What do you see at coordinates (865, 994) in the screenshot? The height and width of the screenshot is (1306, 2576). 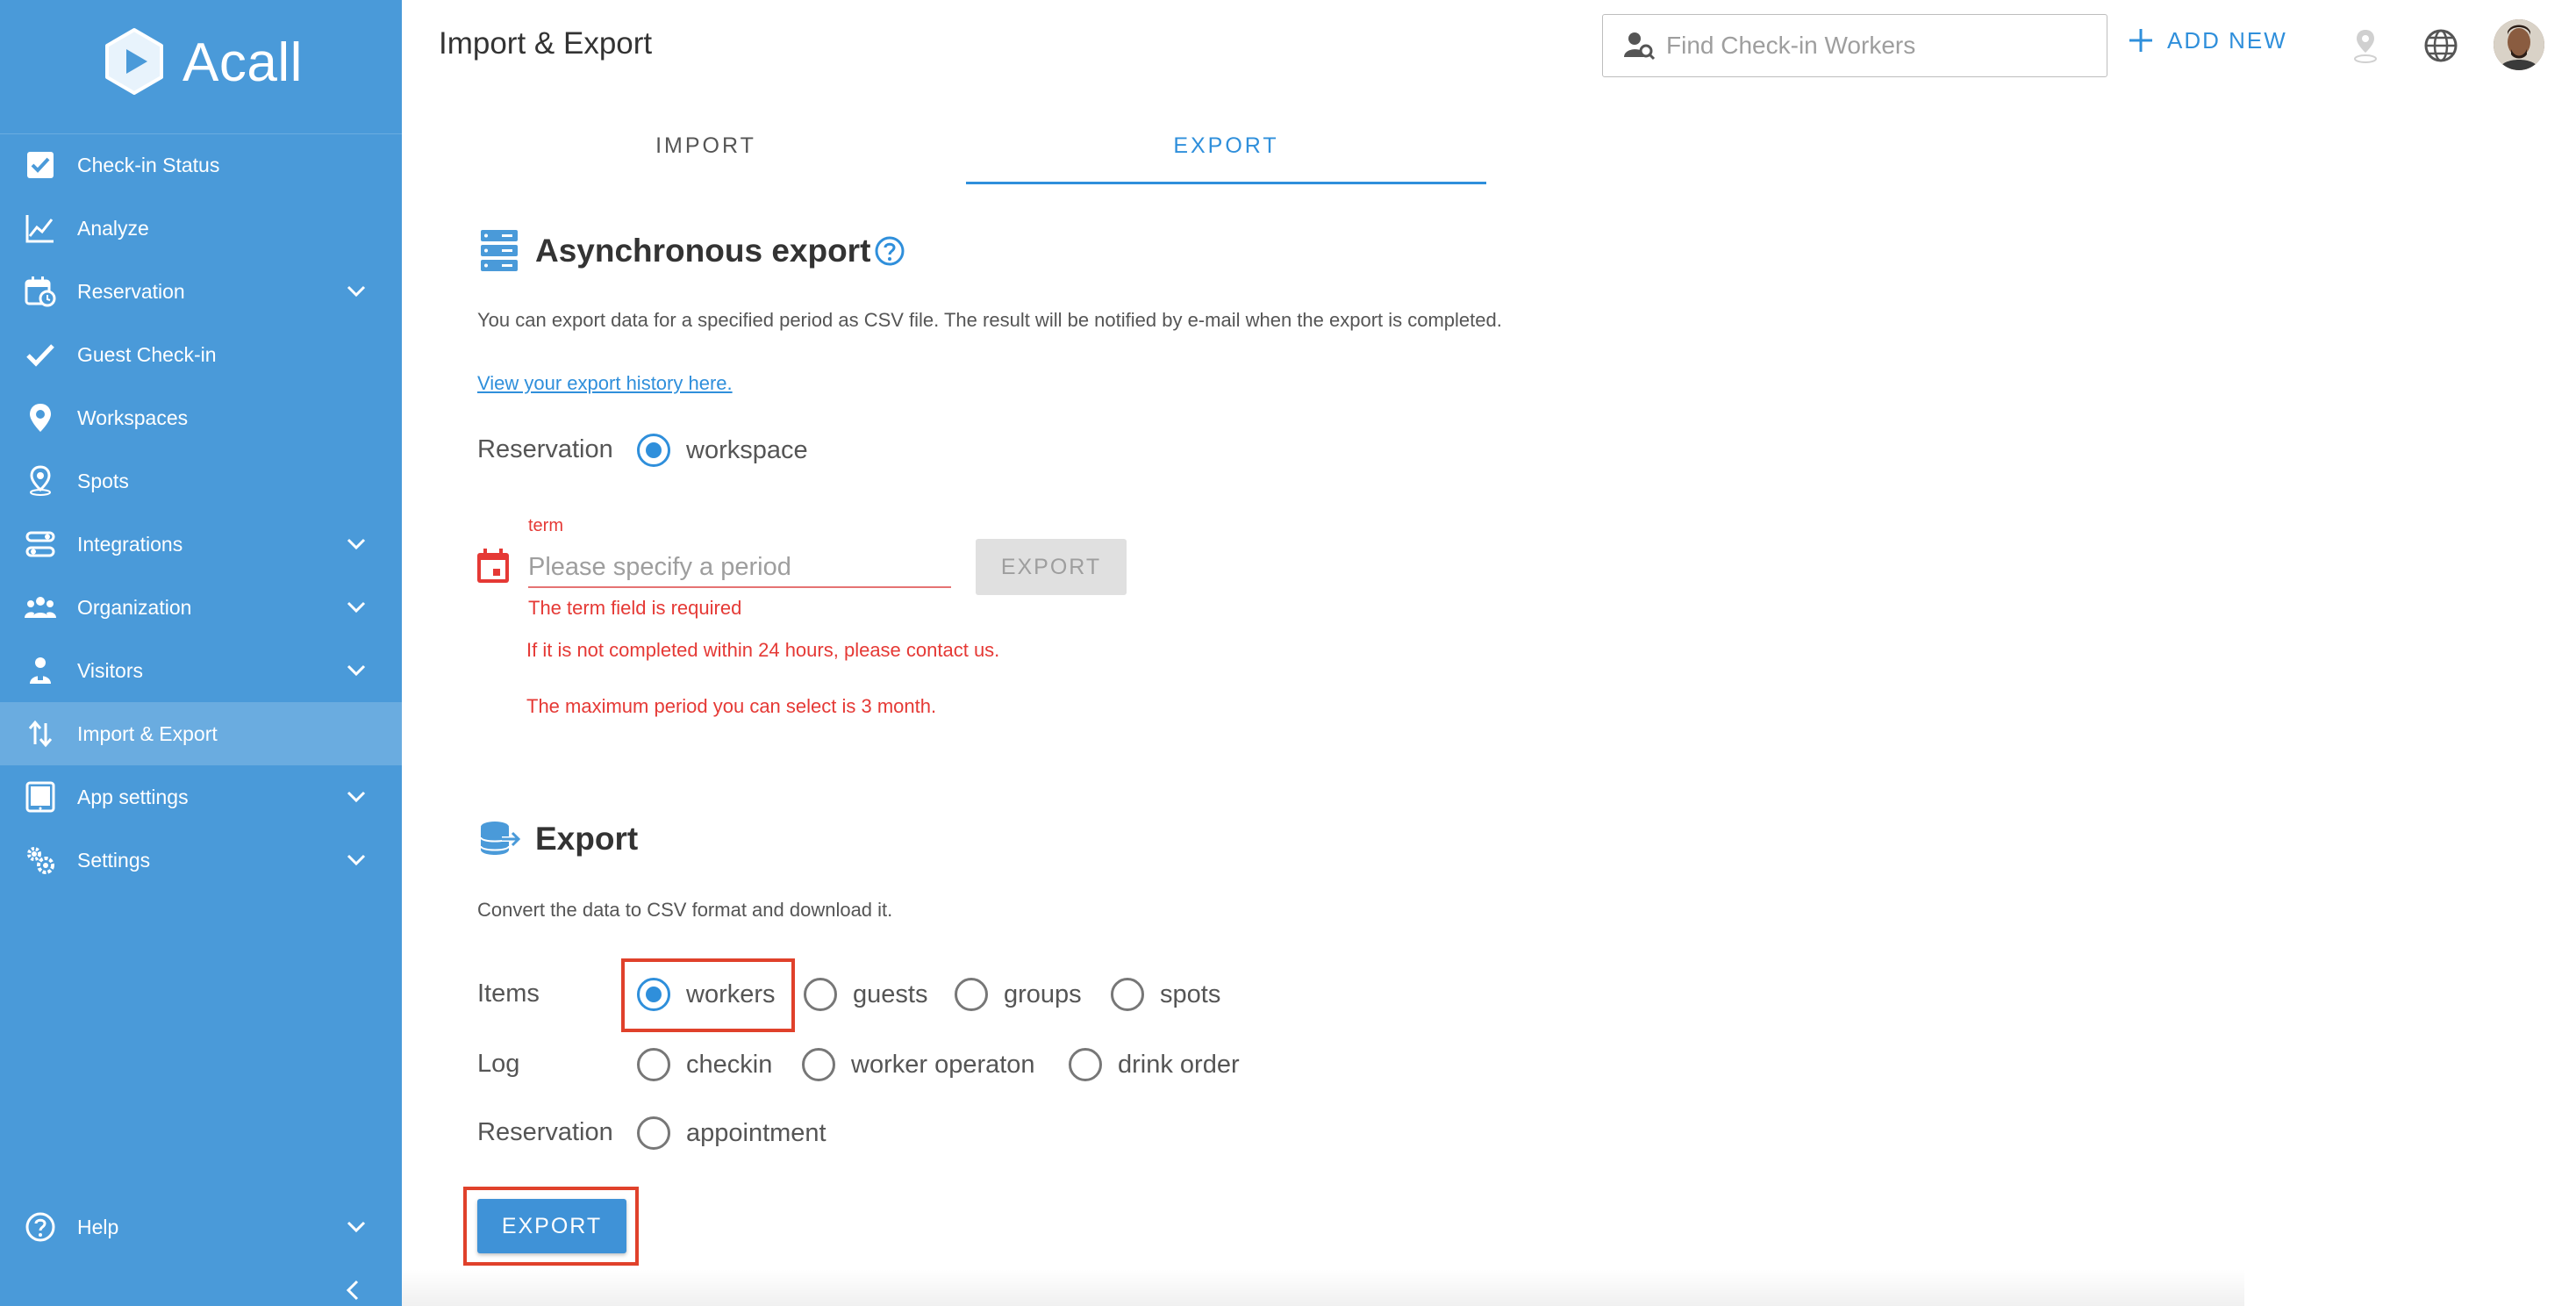 I see `radio-guests: guests` at bounding box center [865, 994].